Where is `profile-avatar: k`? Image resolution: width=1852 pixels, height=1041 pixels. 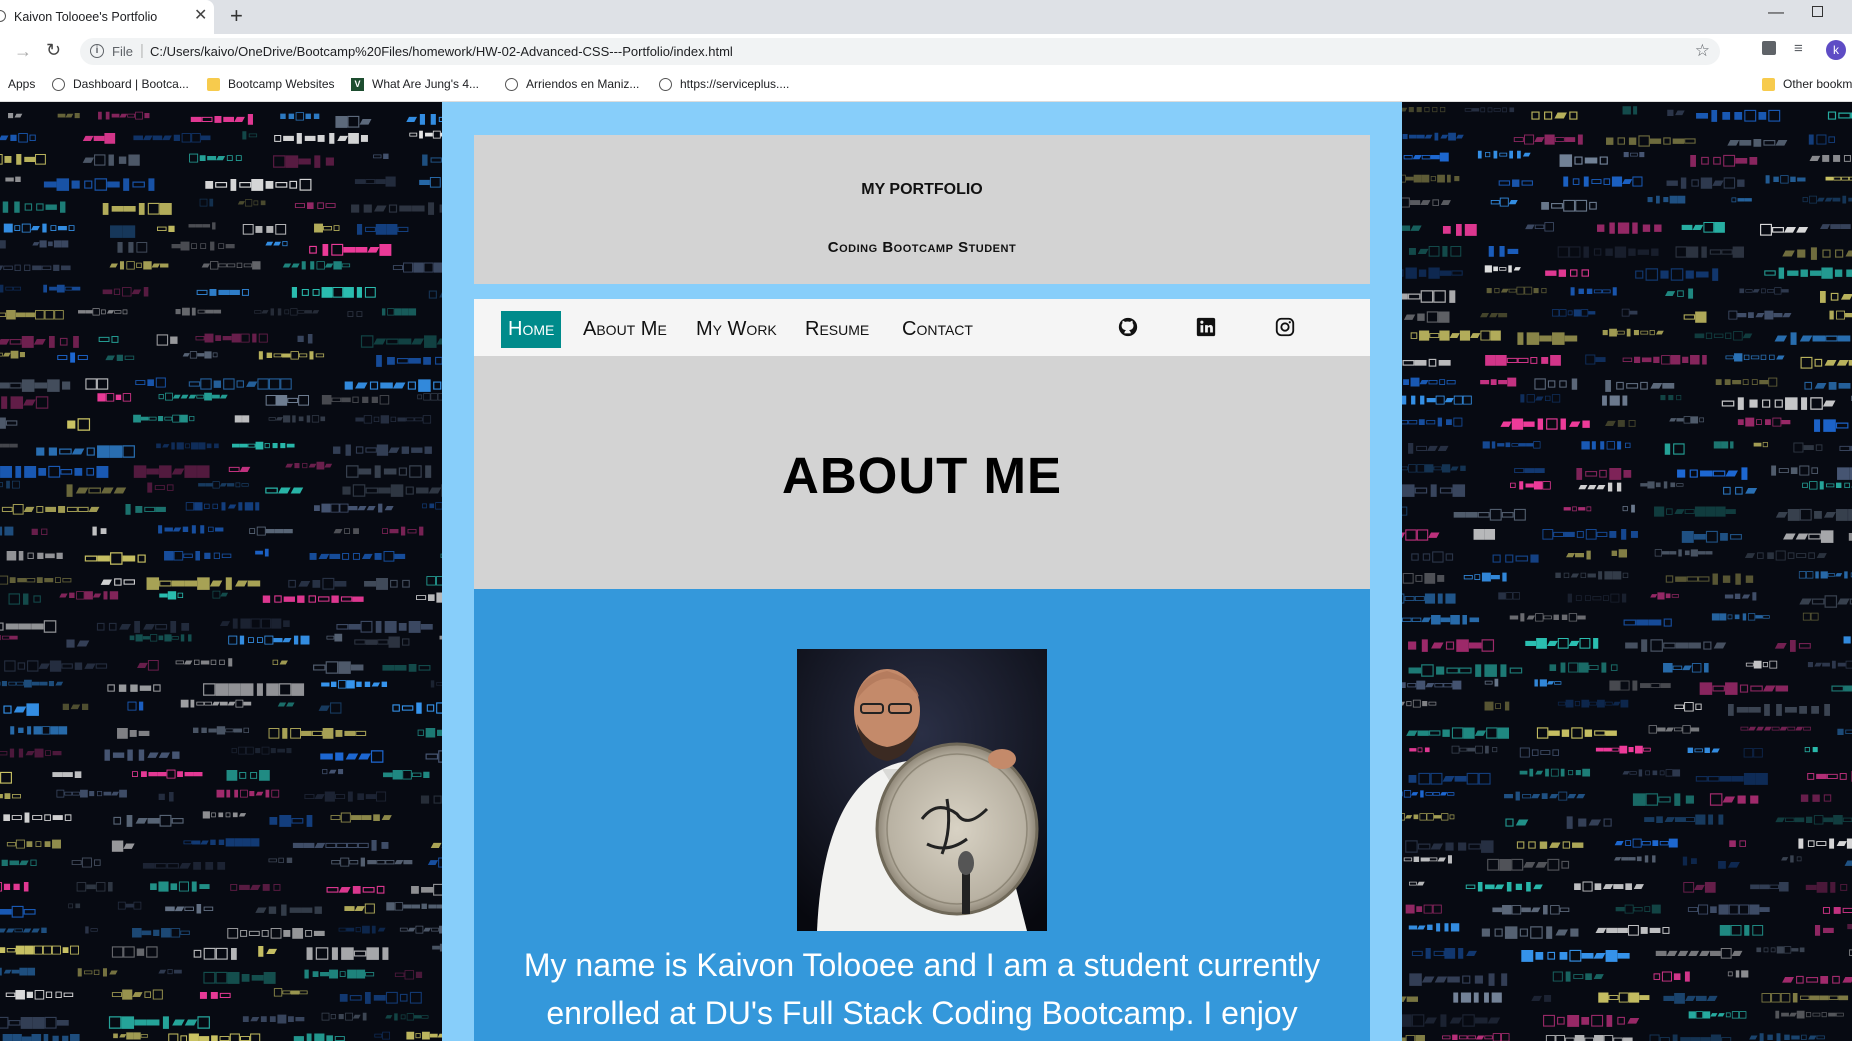 profile-avatar: k is located at coordinates (1836, 50).